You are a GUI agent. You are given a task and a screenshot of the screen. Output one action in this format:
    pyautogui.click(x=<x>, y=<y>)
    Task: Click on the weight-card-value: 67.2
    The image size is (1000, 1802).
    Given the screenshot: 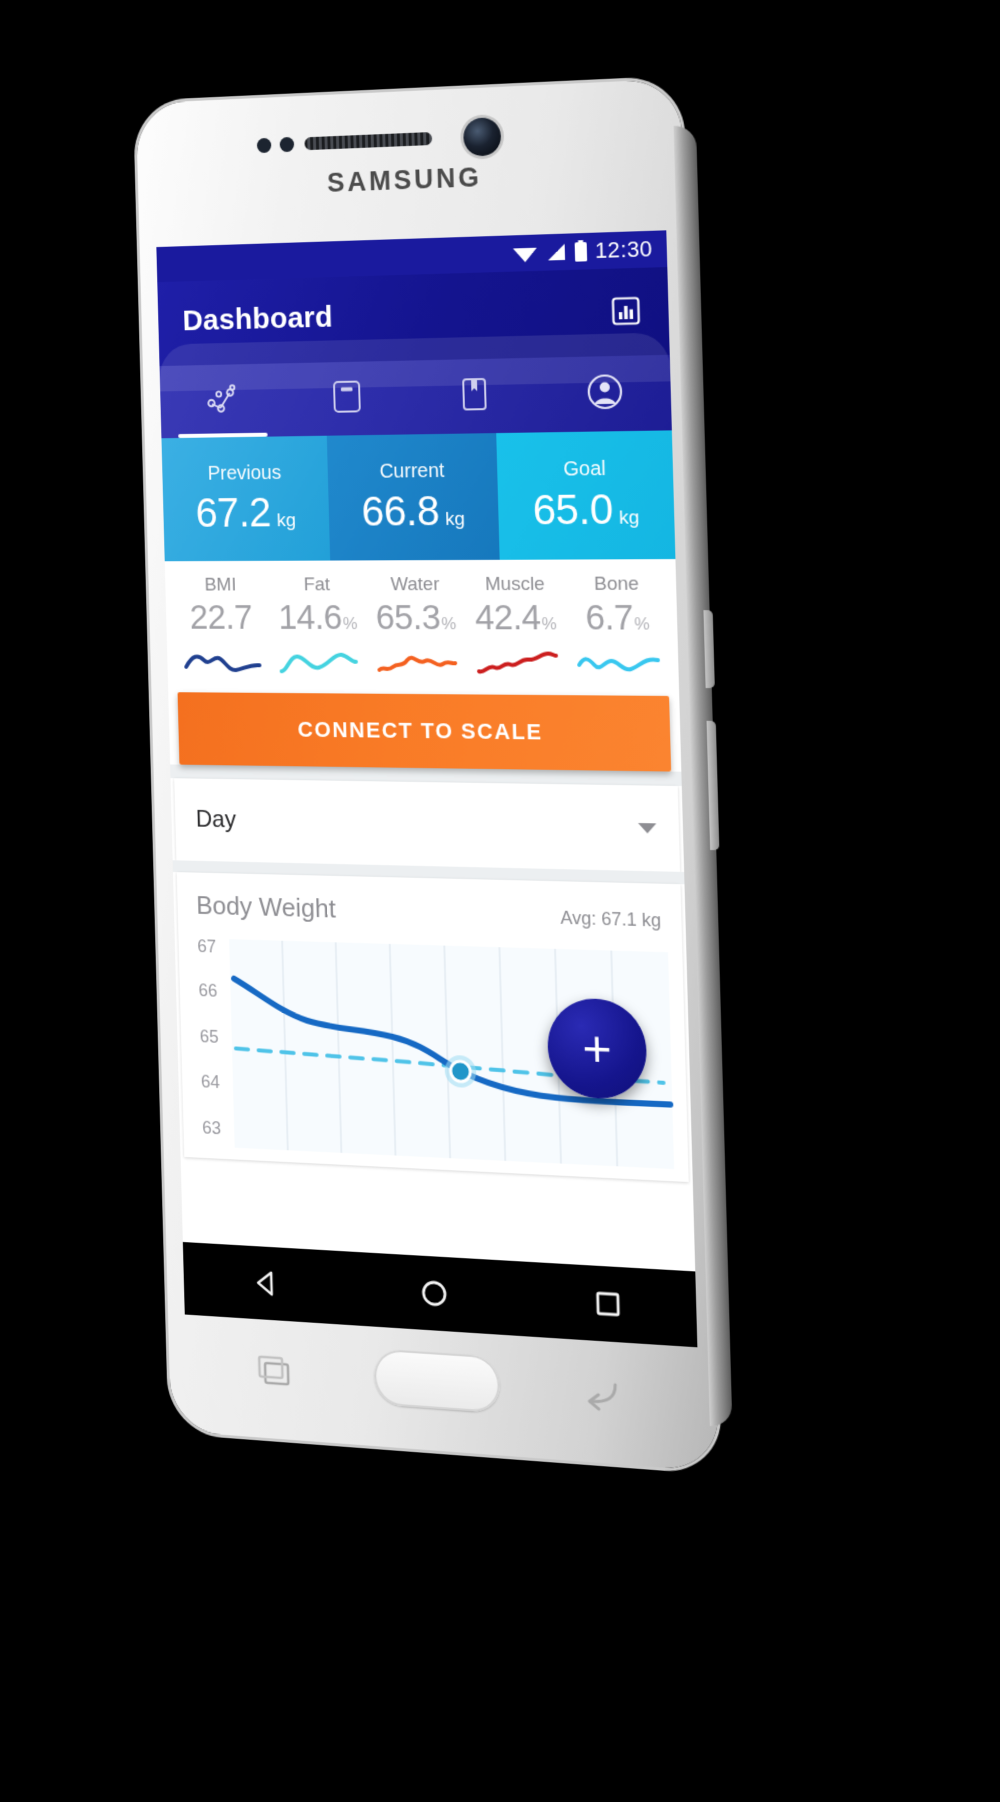 What is the action you would take?
    pyautogui.click(x=233, y=512)
    